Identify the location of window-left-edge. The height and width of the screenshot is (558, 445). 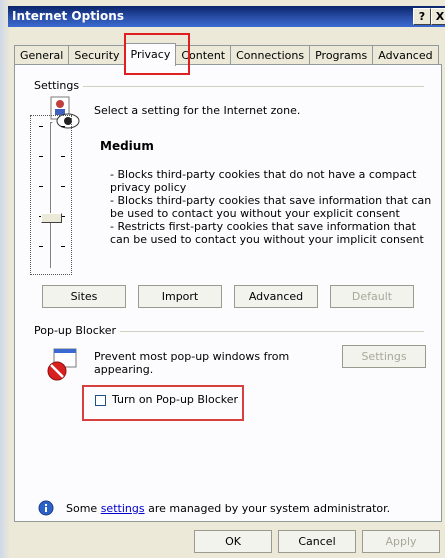
(5, 279).